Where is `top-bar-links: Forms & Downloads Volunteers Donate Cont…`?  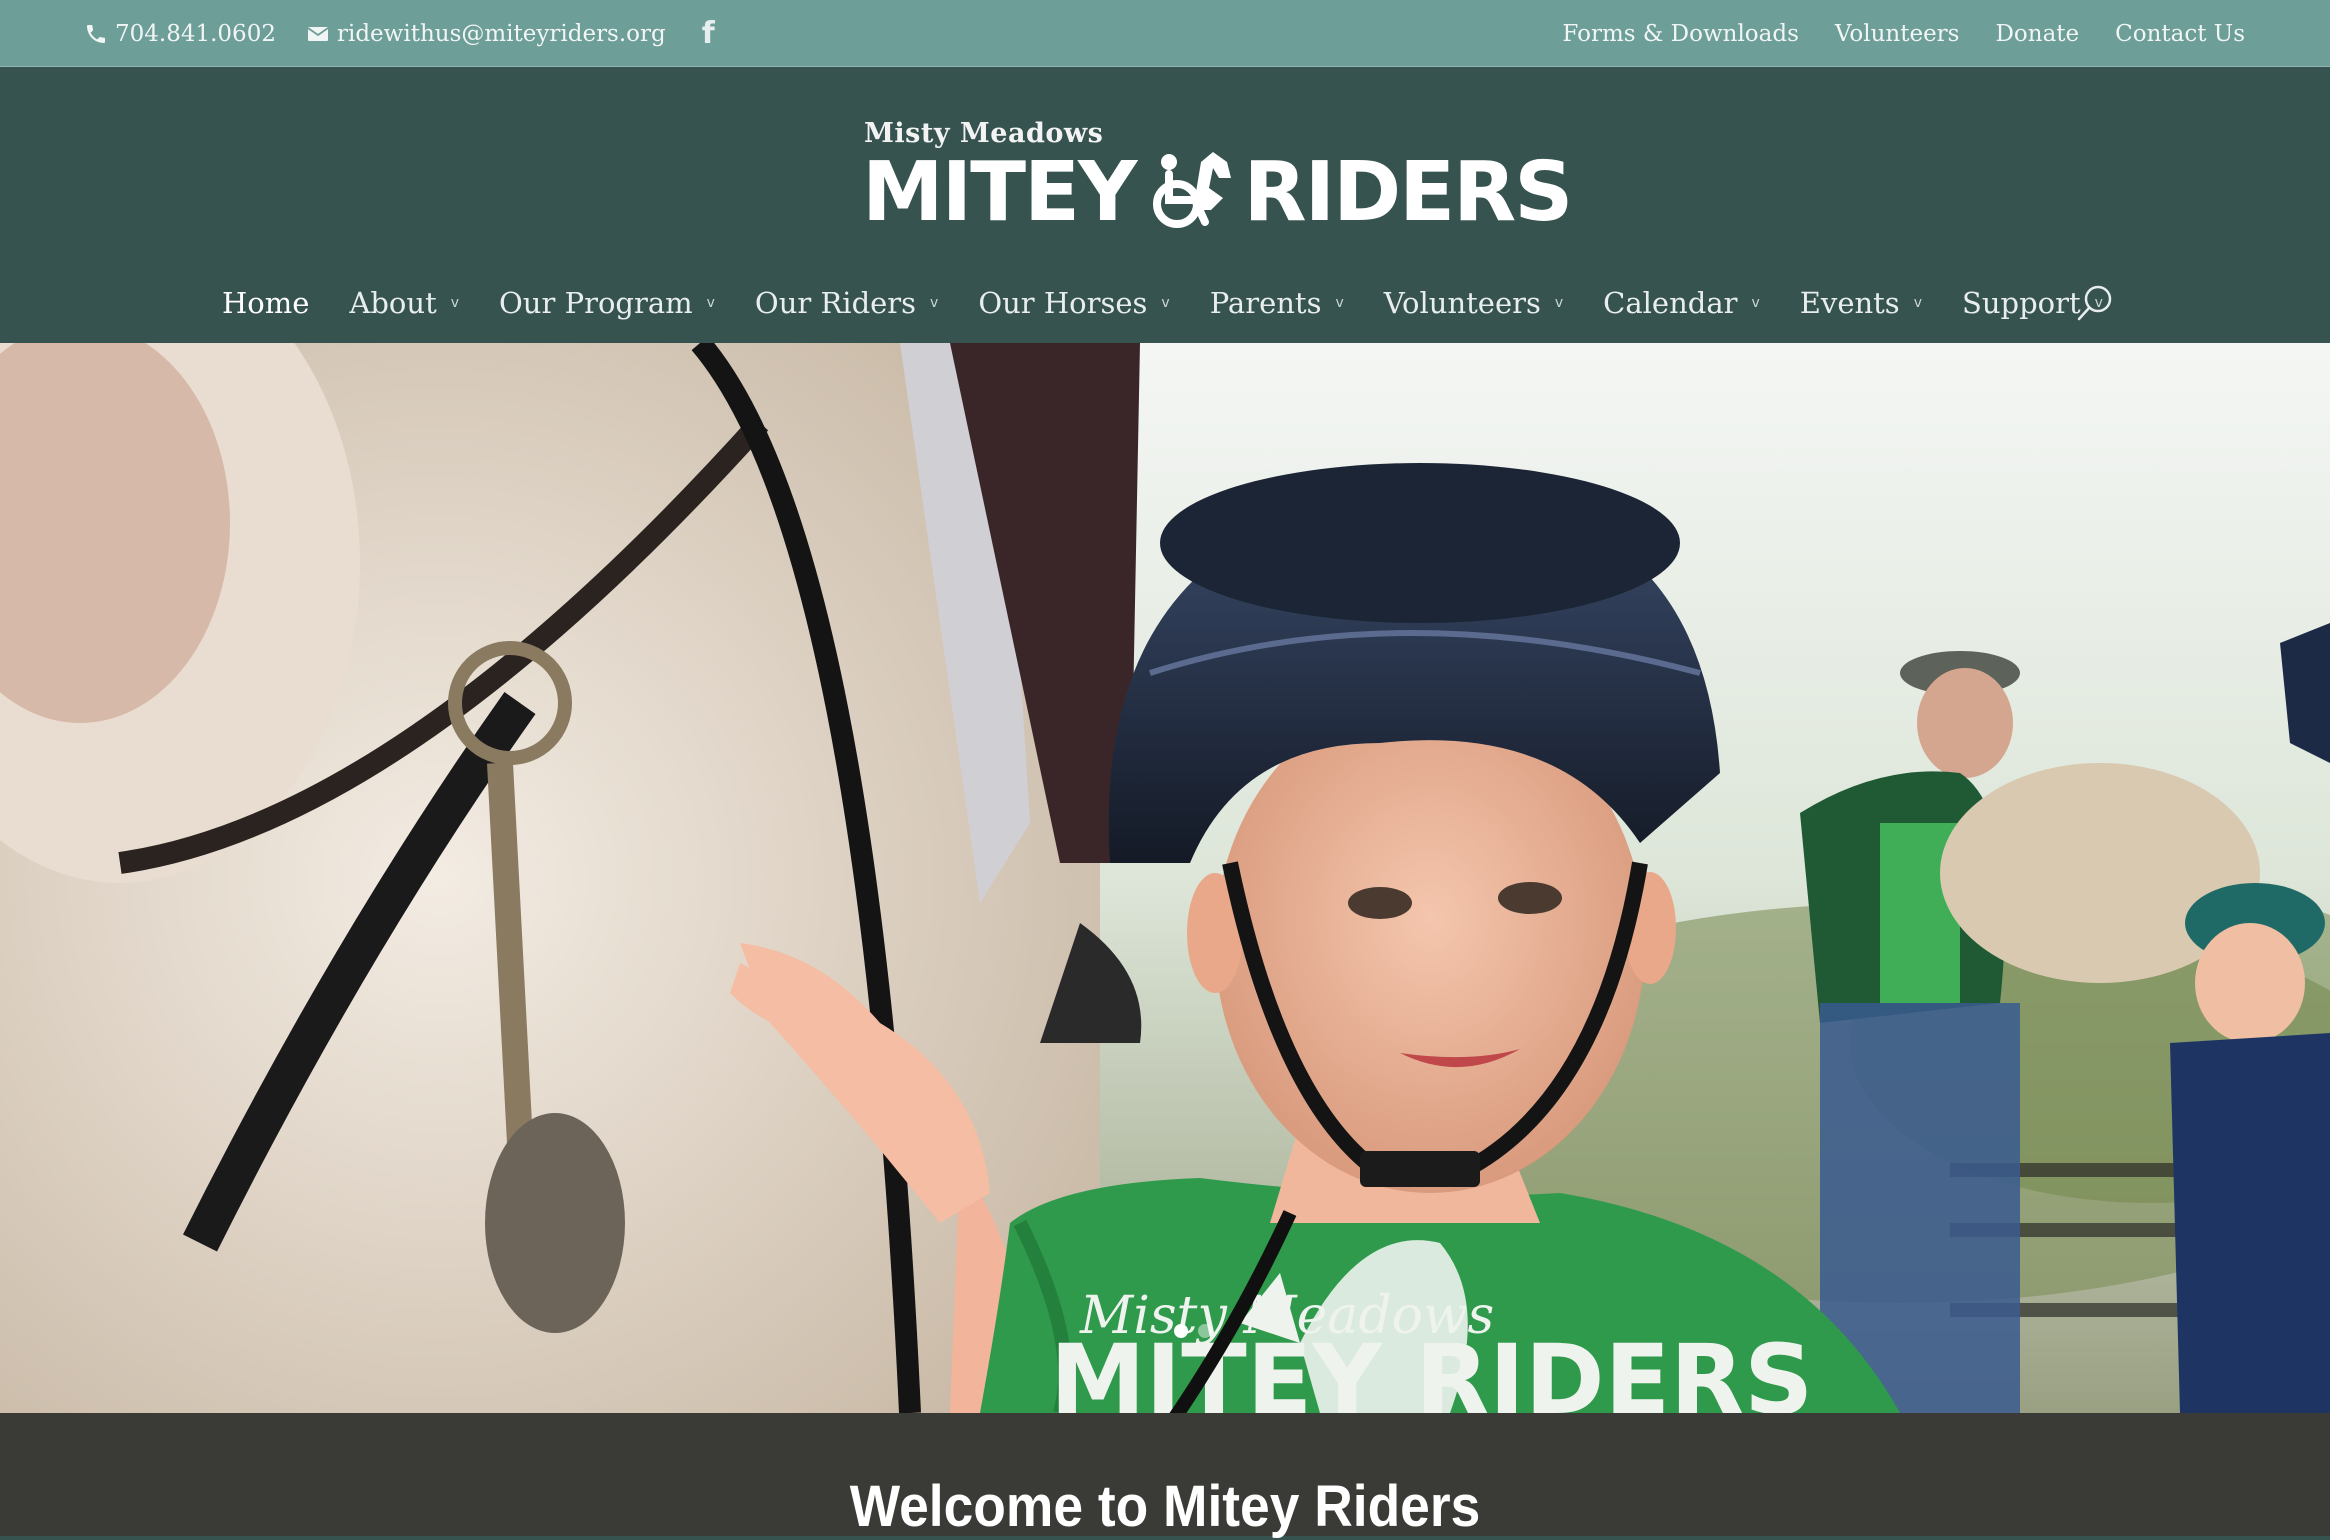
top-bar-links: Forms & Downloads Volunteers Donate Cont… is located at coordinates (1903, 33).